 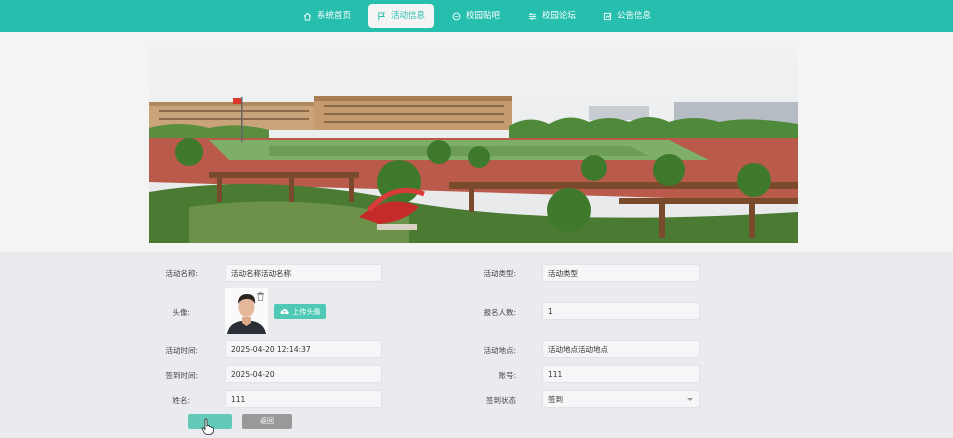 I want to click on avatar-label: 头像:, so click(x=181, y=312).